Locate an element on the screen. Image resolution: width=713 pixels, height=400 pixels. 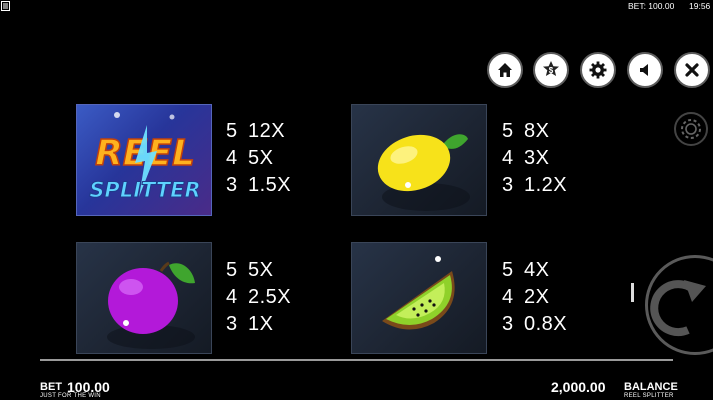
footer-divider is located at coordinates (356, 360).